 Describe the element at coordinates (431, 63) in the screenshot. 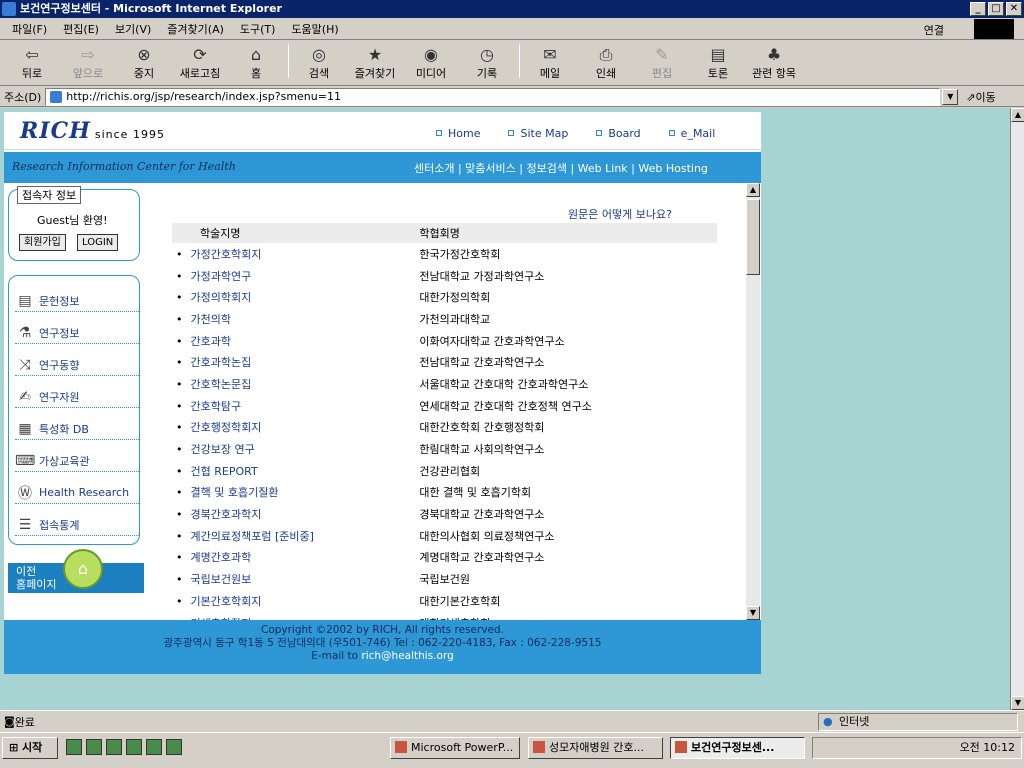

I see `media-button: ◉ 미디어` at that location.